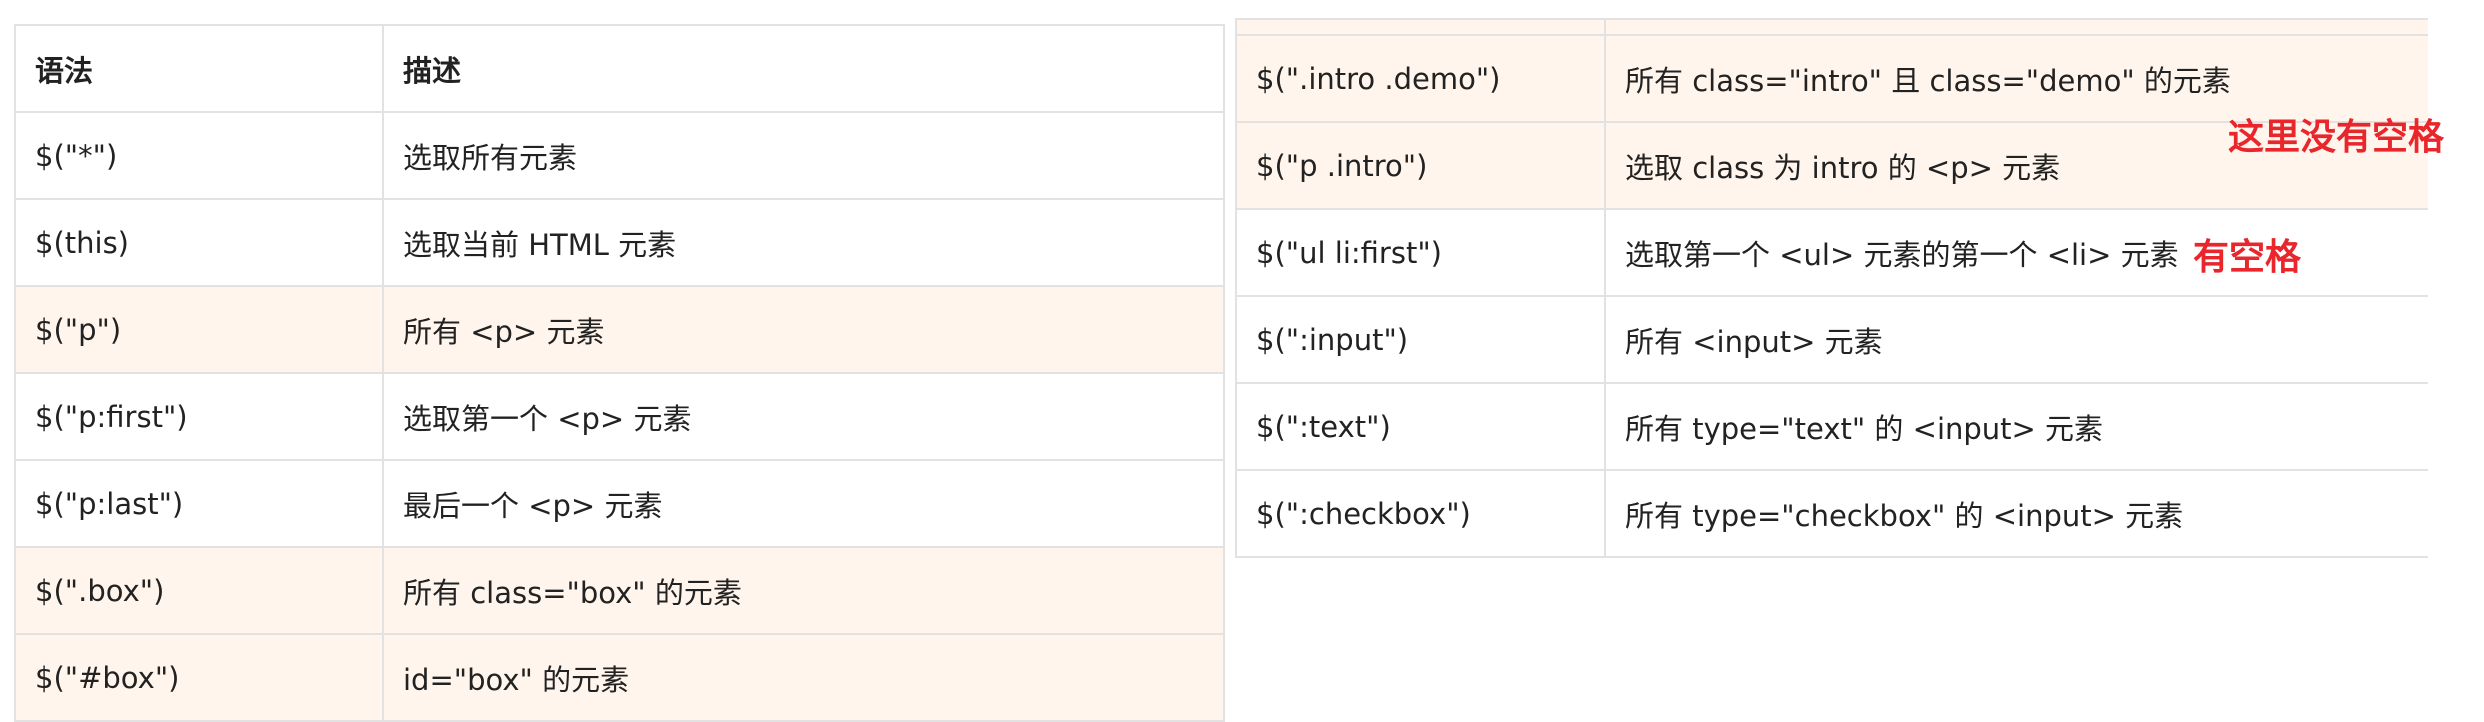  I want to click on annotation-has-space: 有空格, so click(2247, 257).